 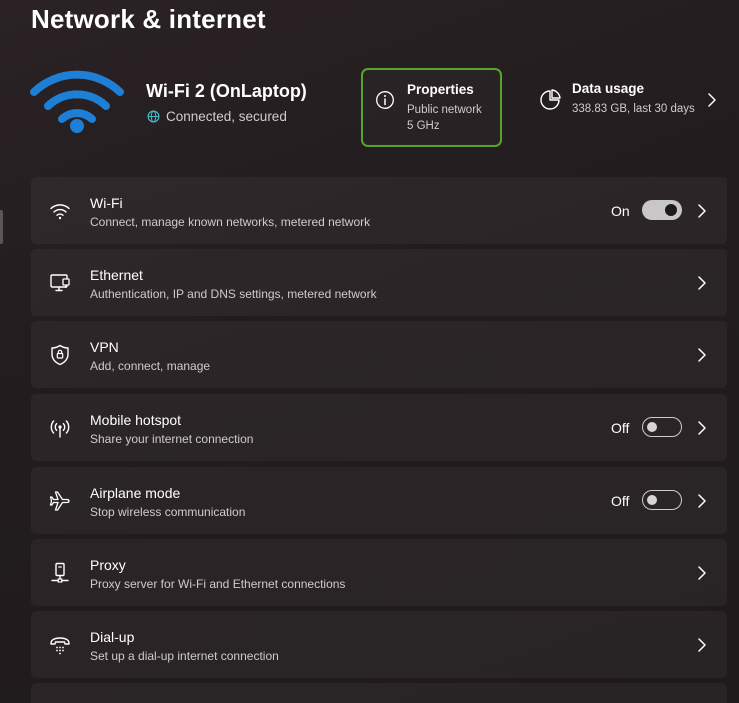 What do you see at coordinates (60, 283) in the screenshot?
I see `ethernet-icon` at bounding box center [60, 283].